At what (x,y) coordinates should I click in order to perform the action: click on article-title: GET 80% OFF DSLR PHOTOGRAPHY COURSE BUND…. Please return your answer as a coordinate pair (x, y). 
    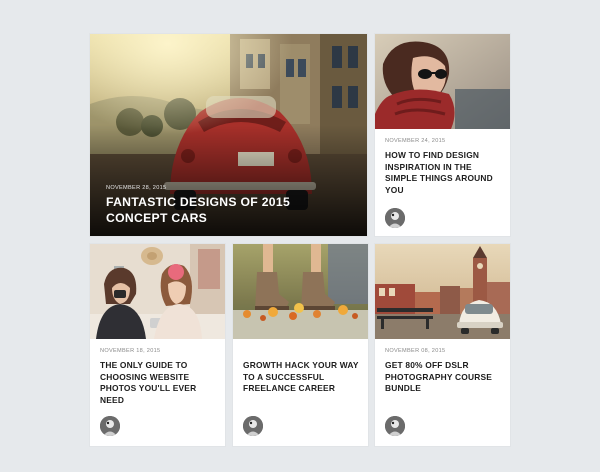
    Looking at the image, I should click on (445, 377).